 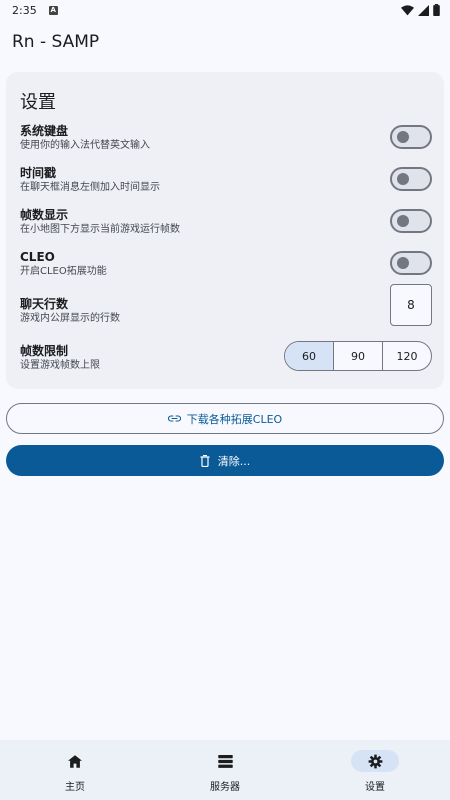 What do you see at coordinates (37, 257) in the screenshot?
I see `setting-label: CLEO` at bounding box center [37, 257].